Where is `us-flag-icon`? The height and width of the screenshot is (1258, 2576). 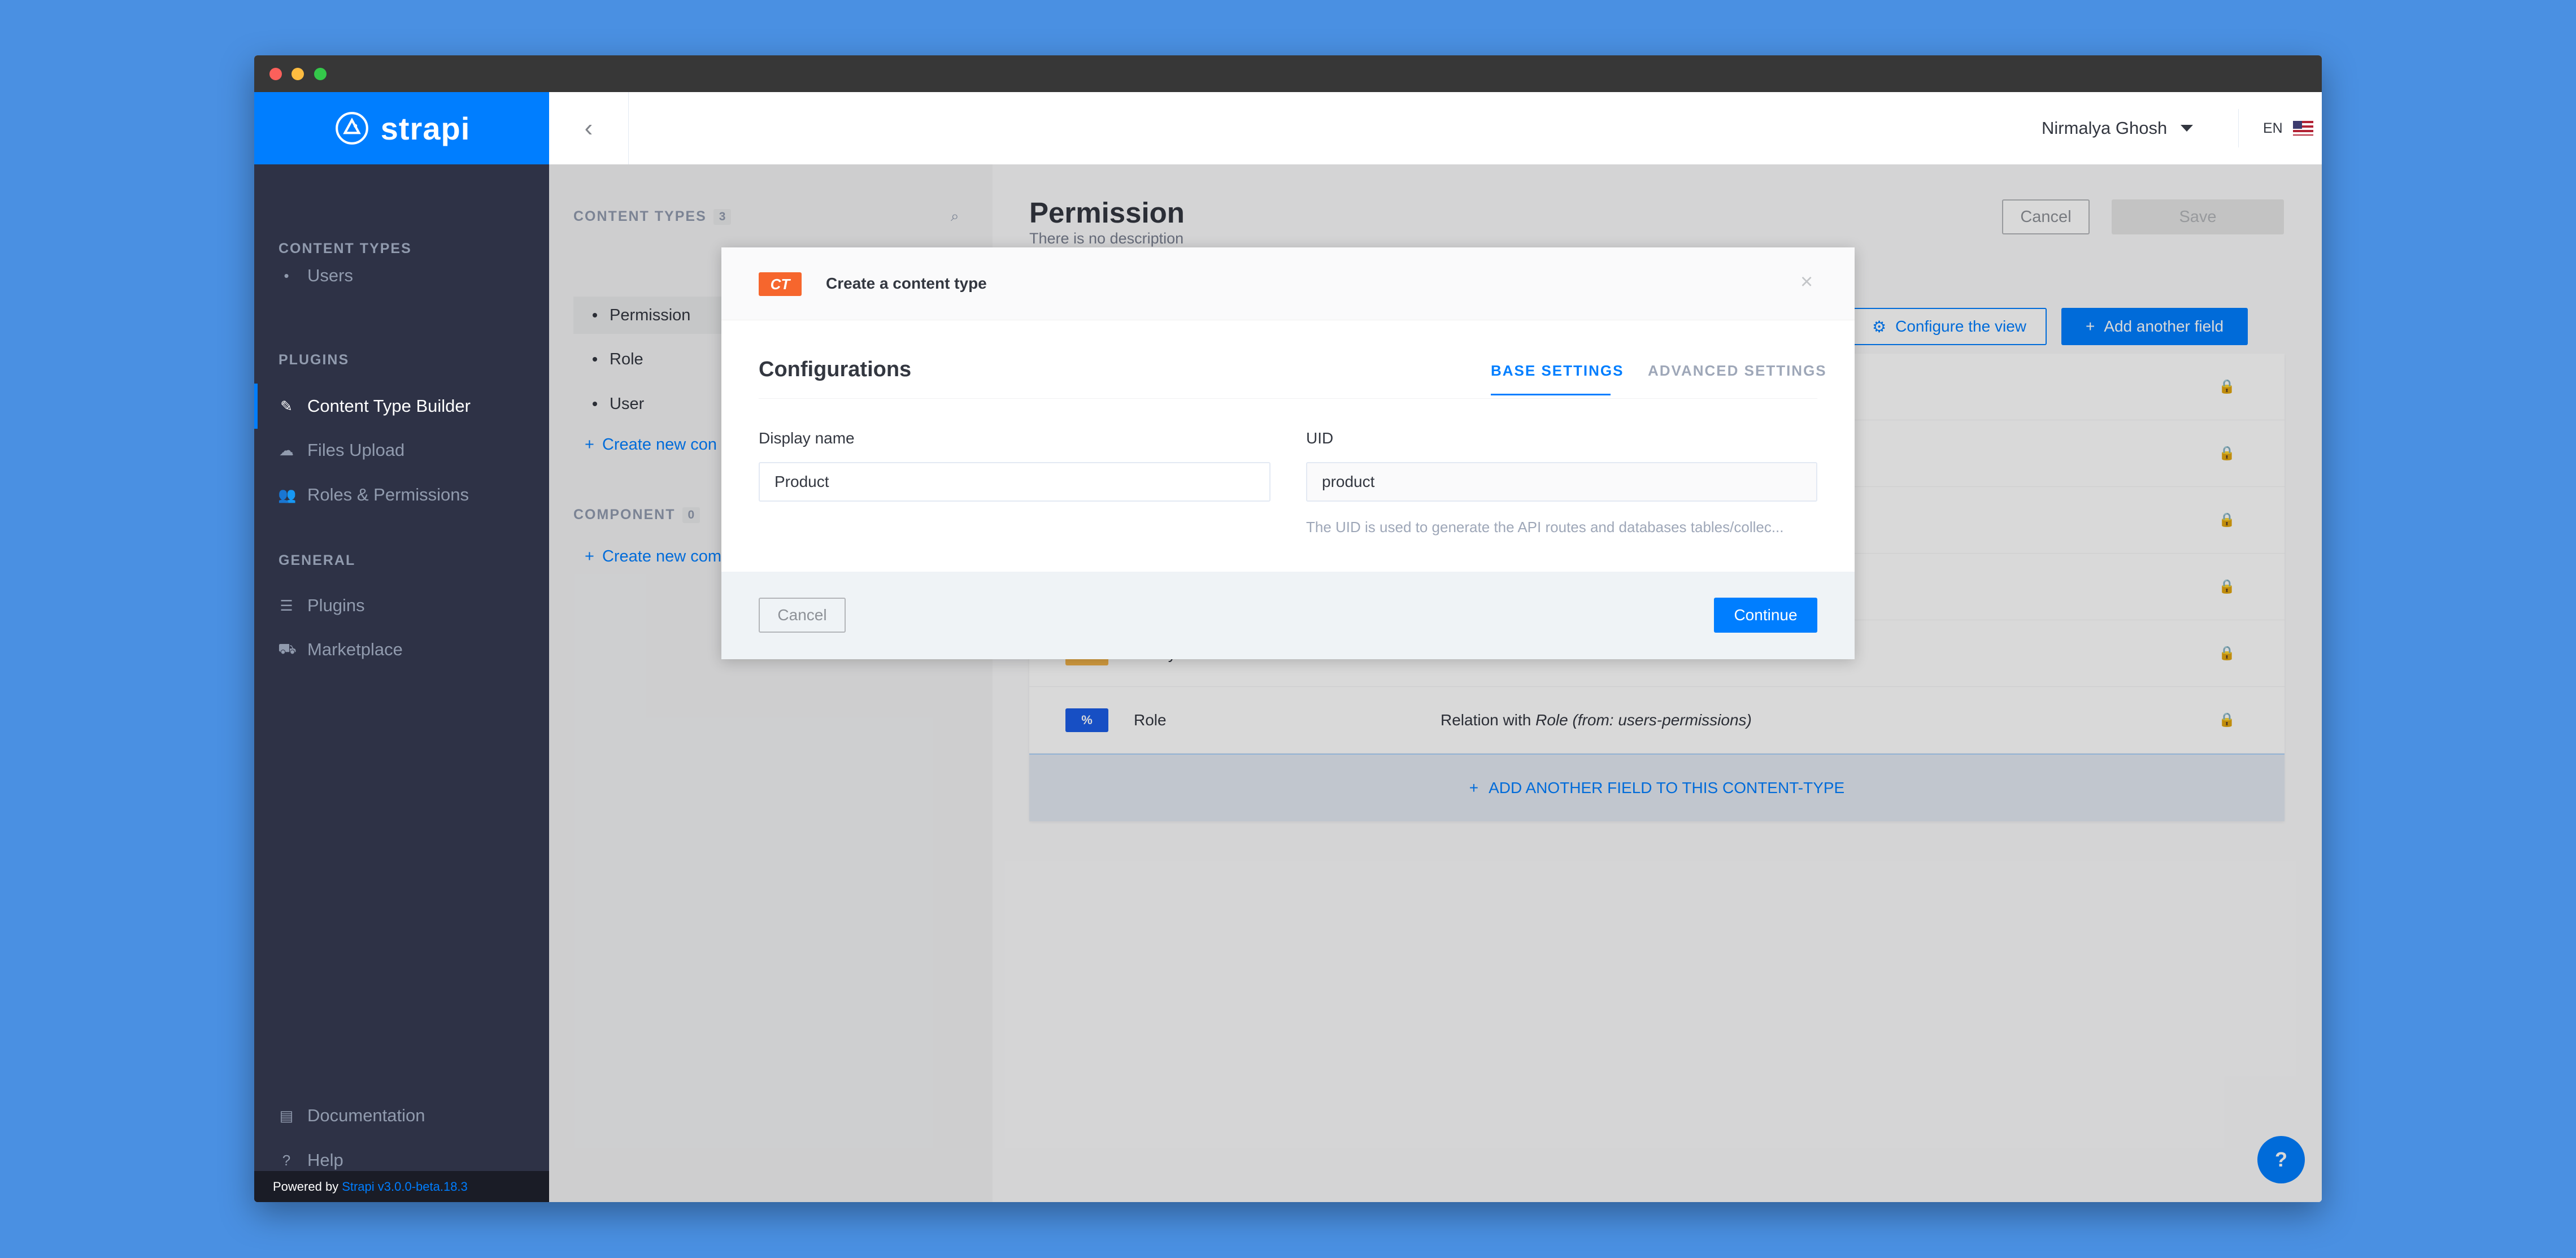 us-flag-icon is located at coordinates (2302, 128).